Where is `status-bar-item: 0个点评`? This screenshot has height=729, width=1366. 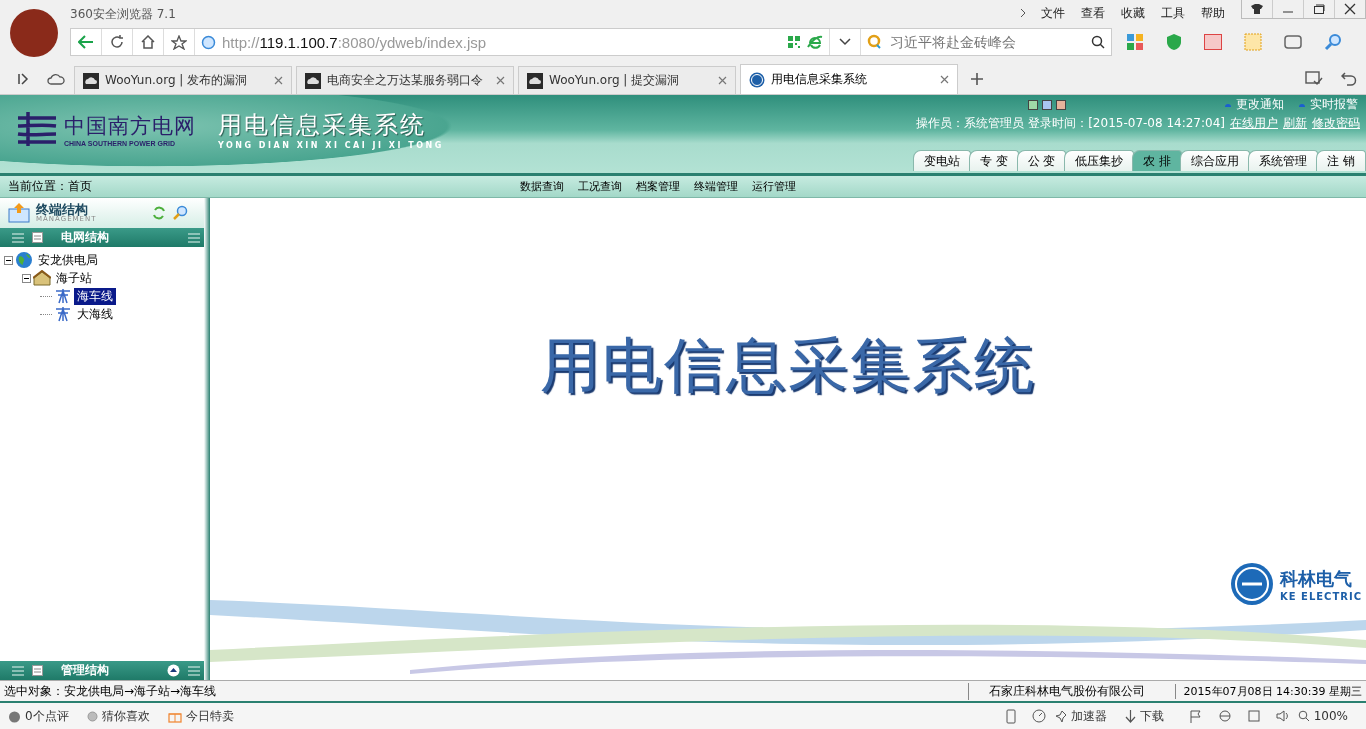
status-bar-item: 0个点评 is located at coordinates (38, 716).